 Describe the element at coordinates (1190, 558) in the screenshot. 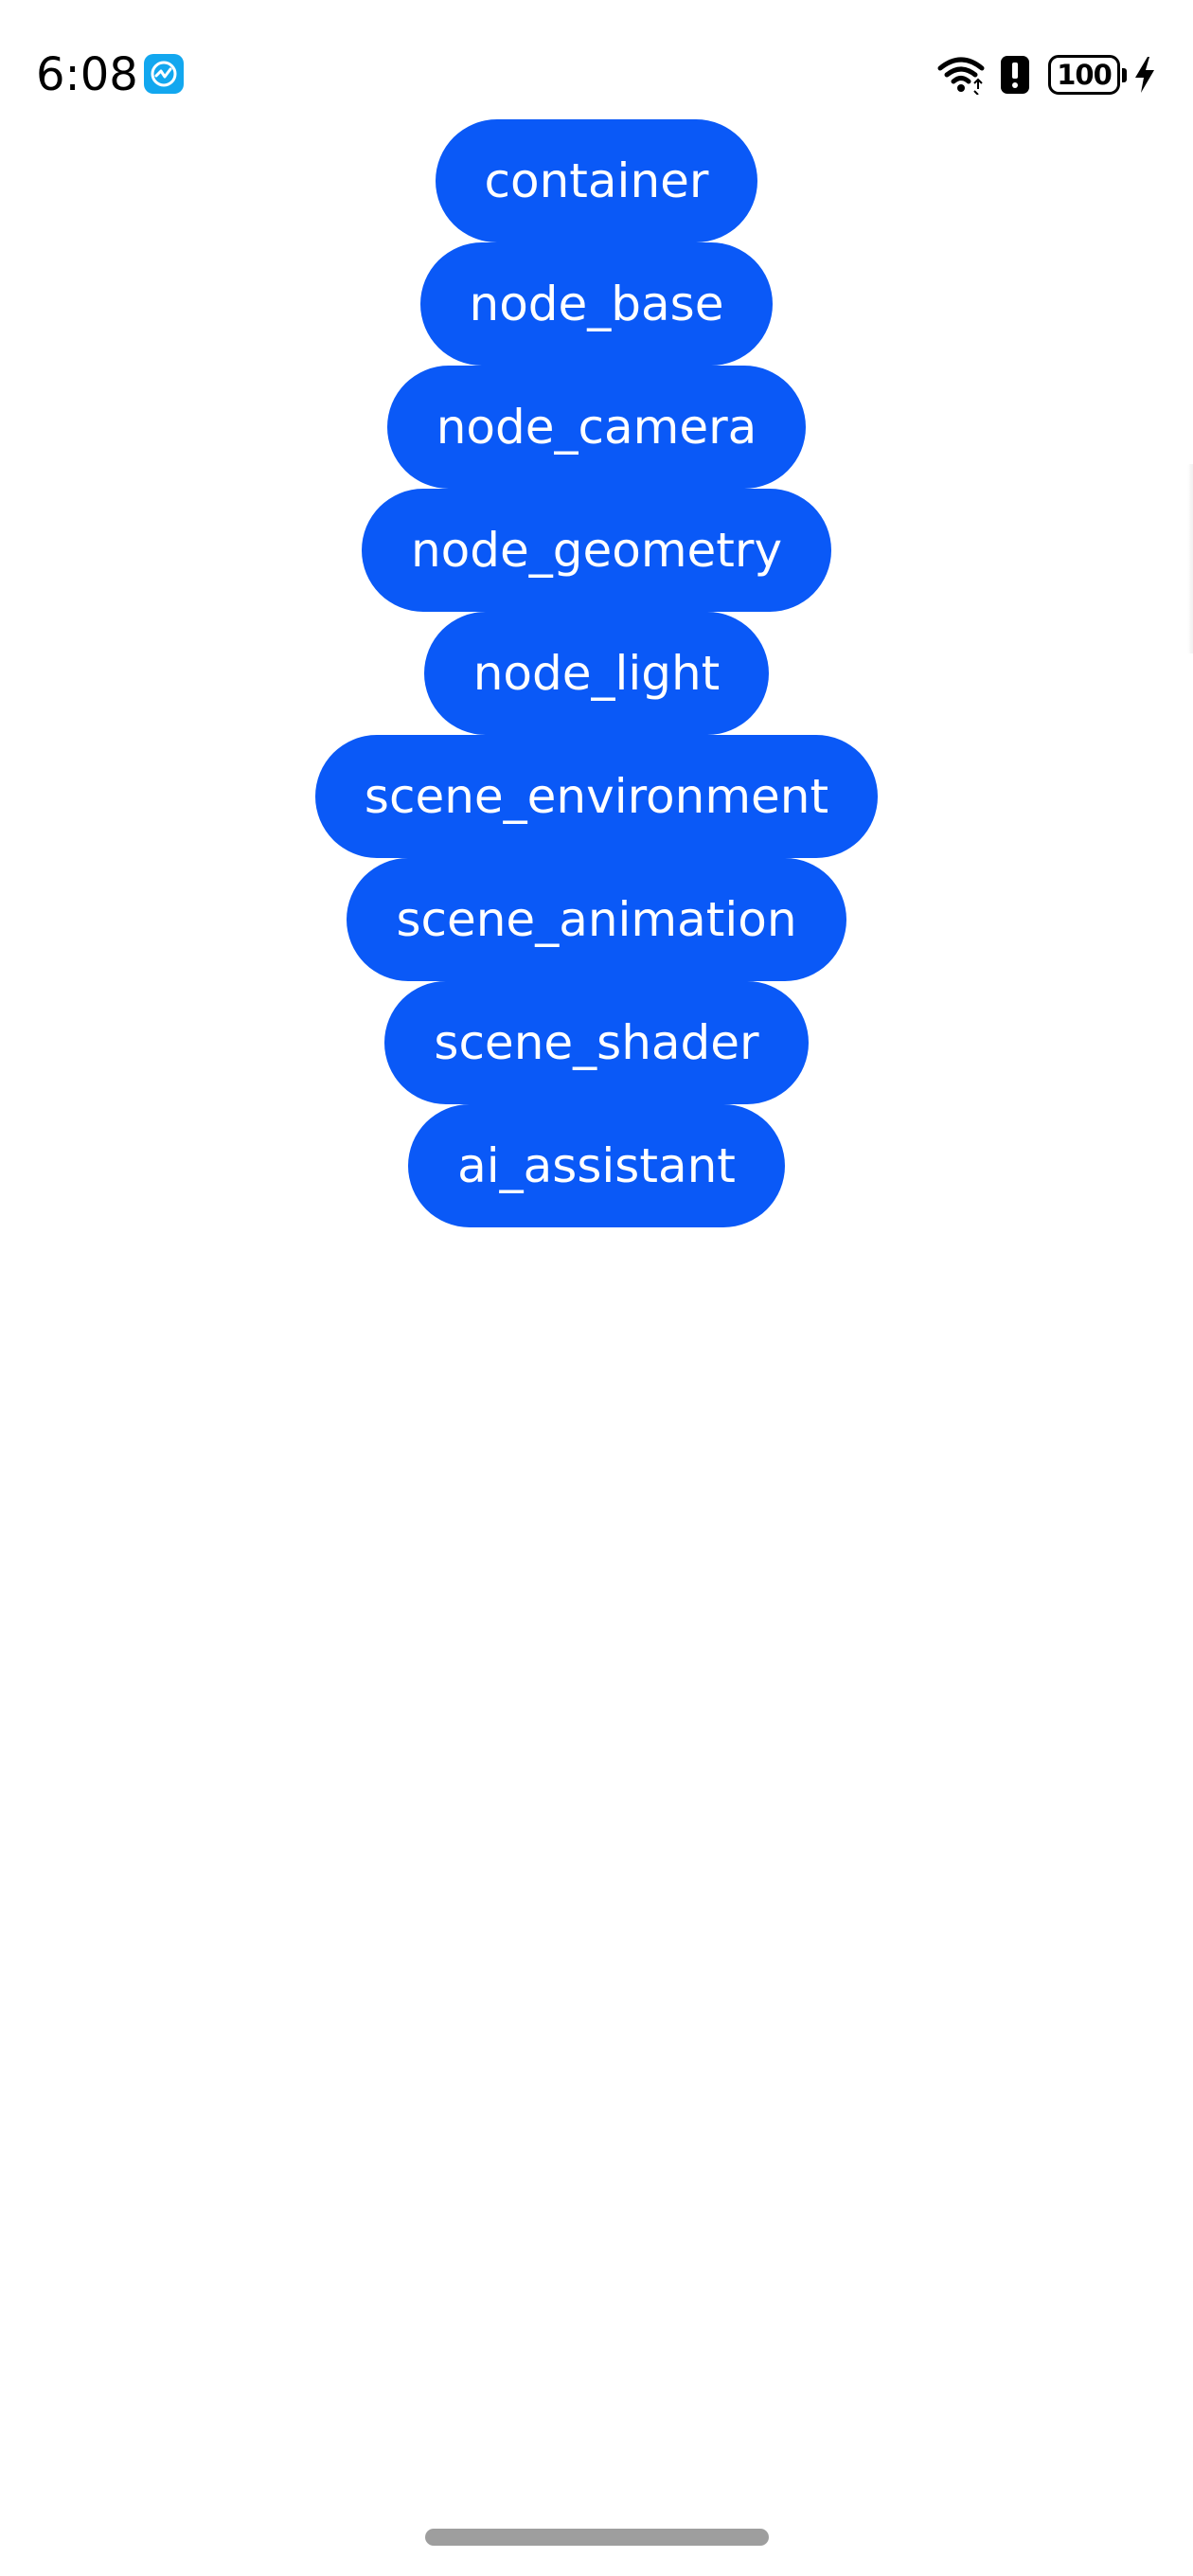

I see `side-edge-handle` at that location.